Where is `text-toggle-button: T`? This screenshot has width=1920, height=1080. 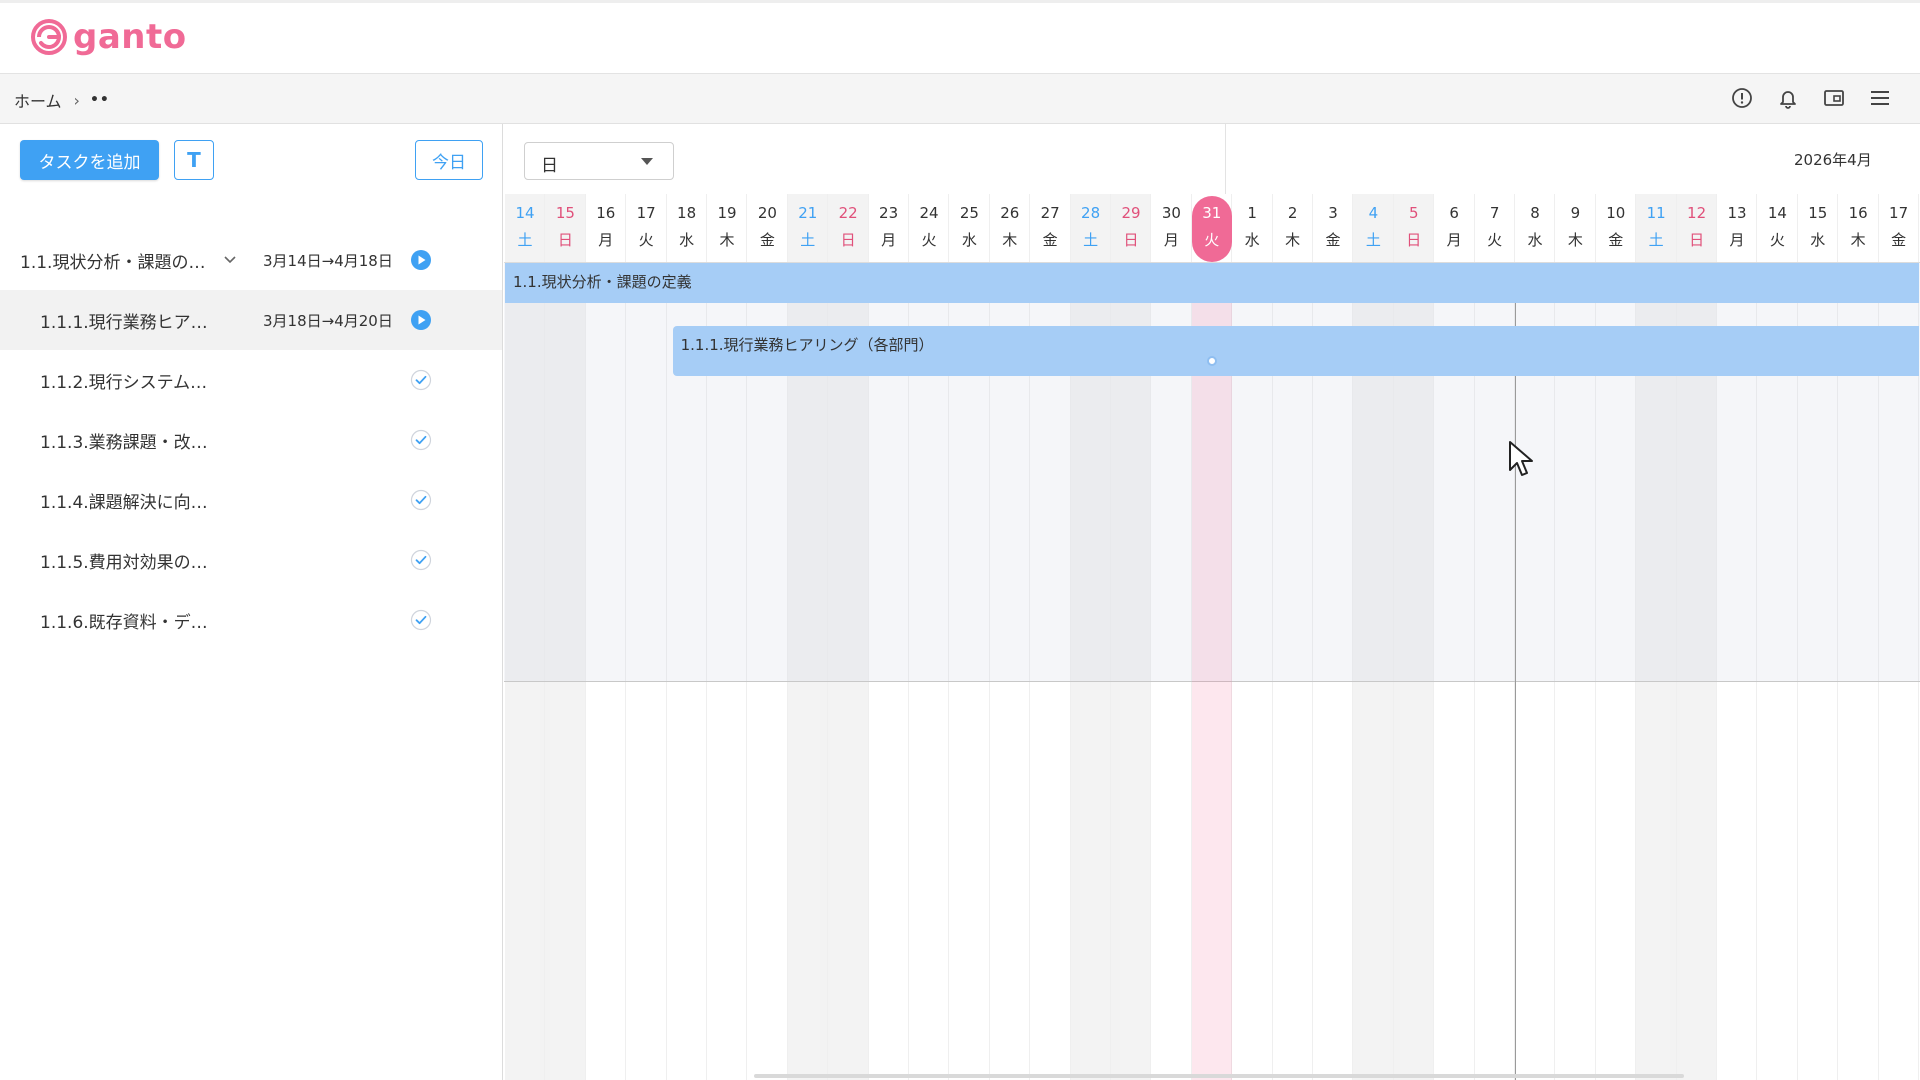 text-toggle-button: T is located at coordinates (194, 160).